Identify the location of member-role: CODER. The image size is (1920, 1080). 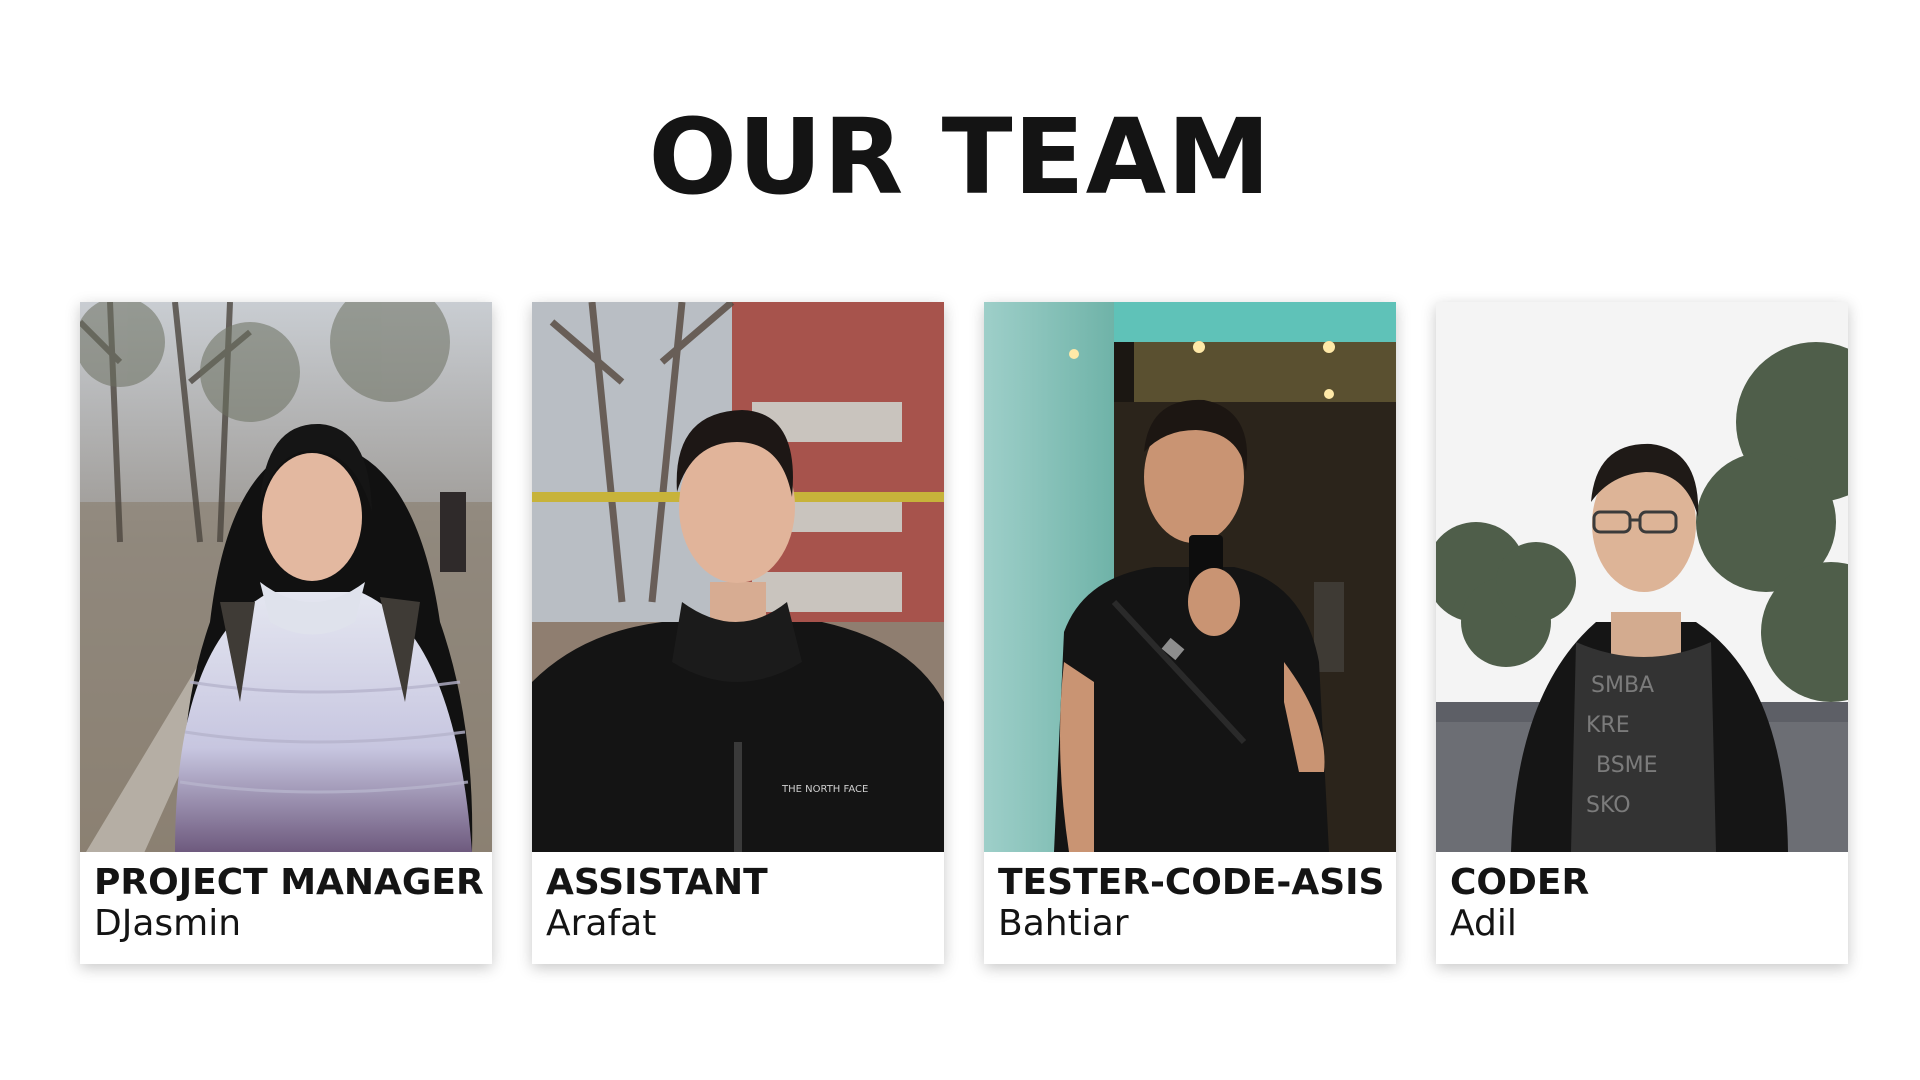
(1520, 882).